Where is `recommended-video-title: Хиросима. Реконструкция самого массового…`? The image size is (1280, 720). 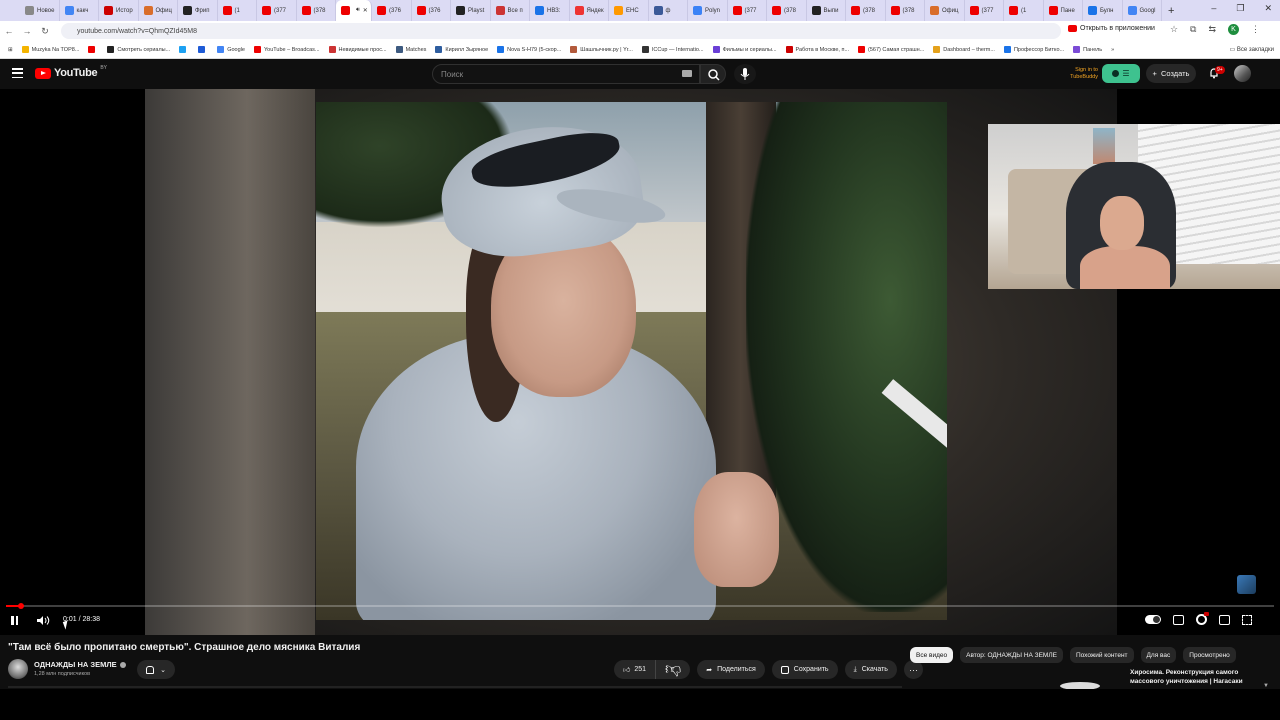
recommended-video-title: Хиросима. Реконструкция самого массового… is located at coordinates (1195, 677).